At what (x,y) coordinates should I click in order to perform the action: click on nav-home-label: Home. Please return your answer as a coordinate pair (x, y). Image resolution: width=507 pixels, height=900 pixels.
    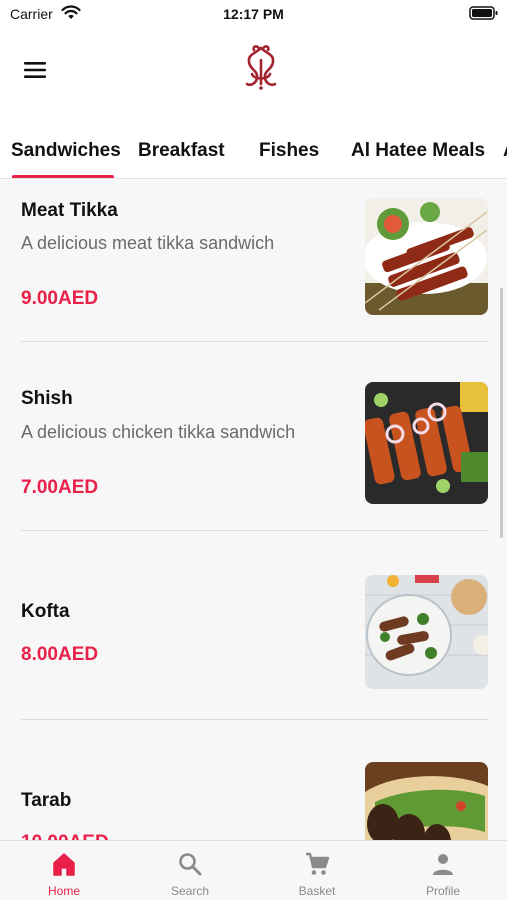
    Looking at the image, I should click on (63, 891).